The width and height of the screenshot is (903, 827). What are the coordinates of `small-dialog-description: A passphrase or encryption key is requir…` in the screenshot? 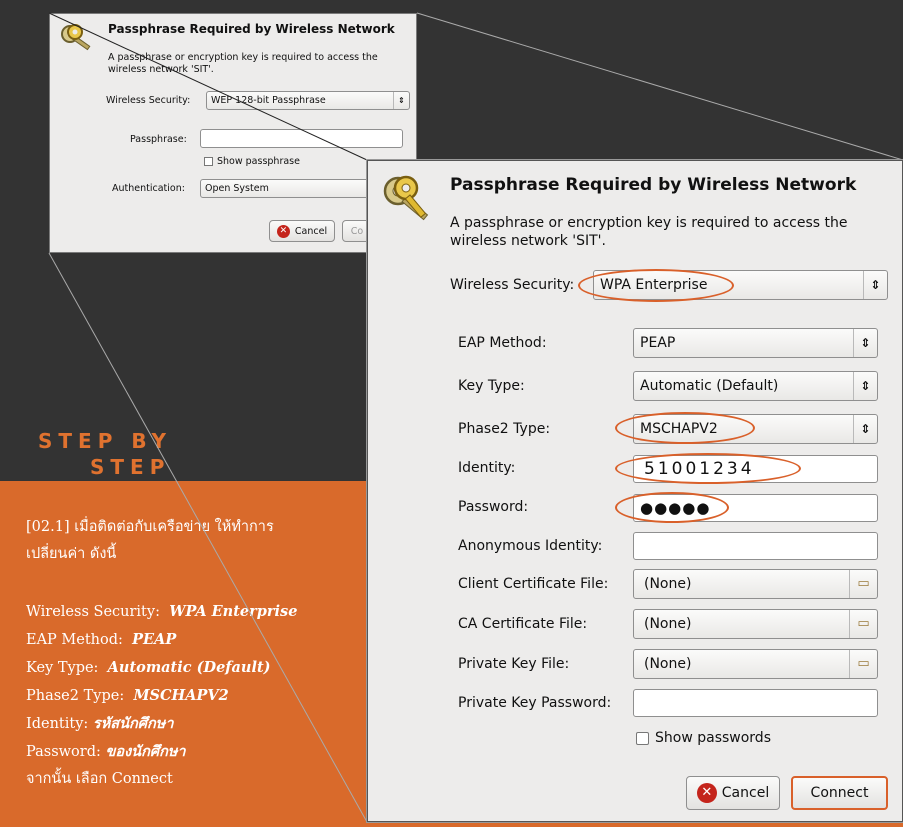 It's located at (243, 63).